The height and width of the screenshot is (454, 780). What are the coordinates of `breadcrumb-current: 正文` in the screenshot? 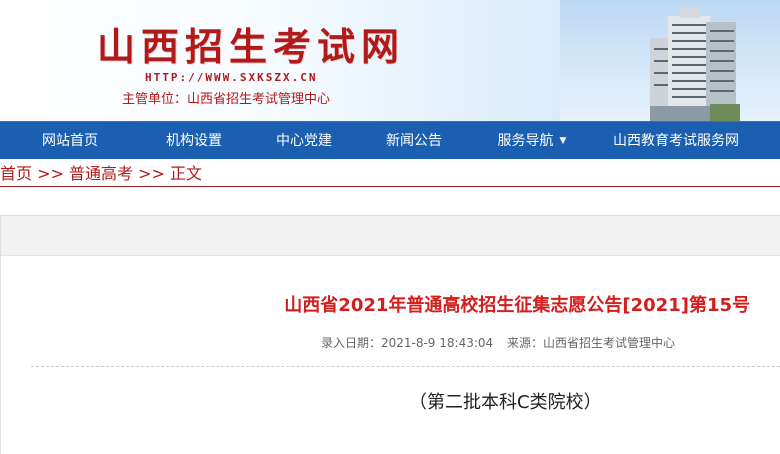 It's located at (186, 173).